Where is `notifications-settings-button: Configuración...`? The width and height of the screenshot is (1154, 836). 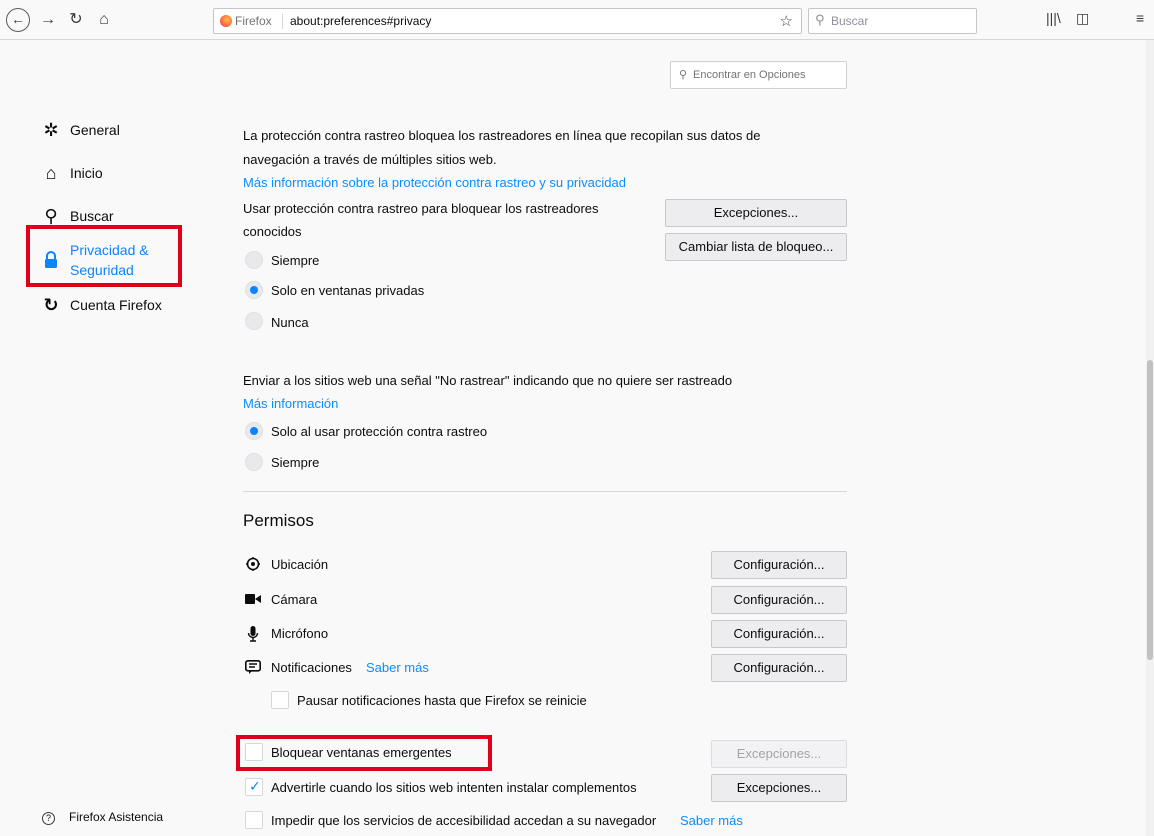 notifications-settings-button: Configuración... is located at coordinates (779, 668).